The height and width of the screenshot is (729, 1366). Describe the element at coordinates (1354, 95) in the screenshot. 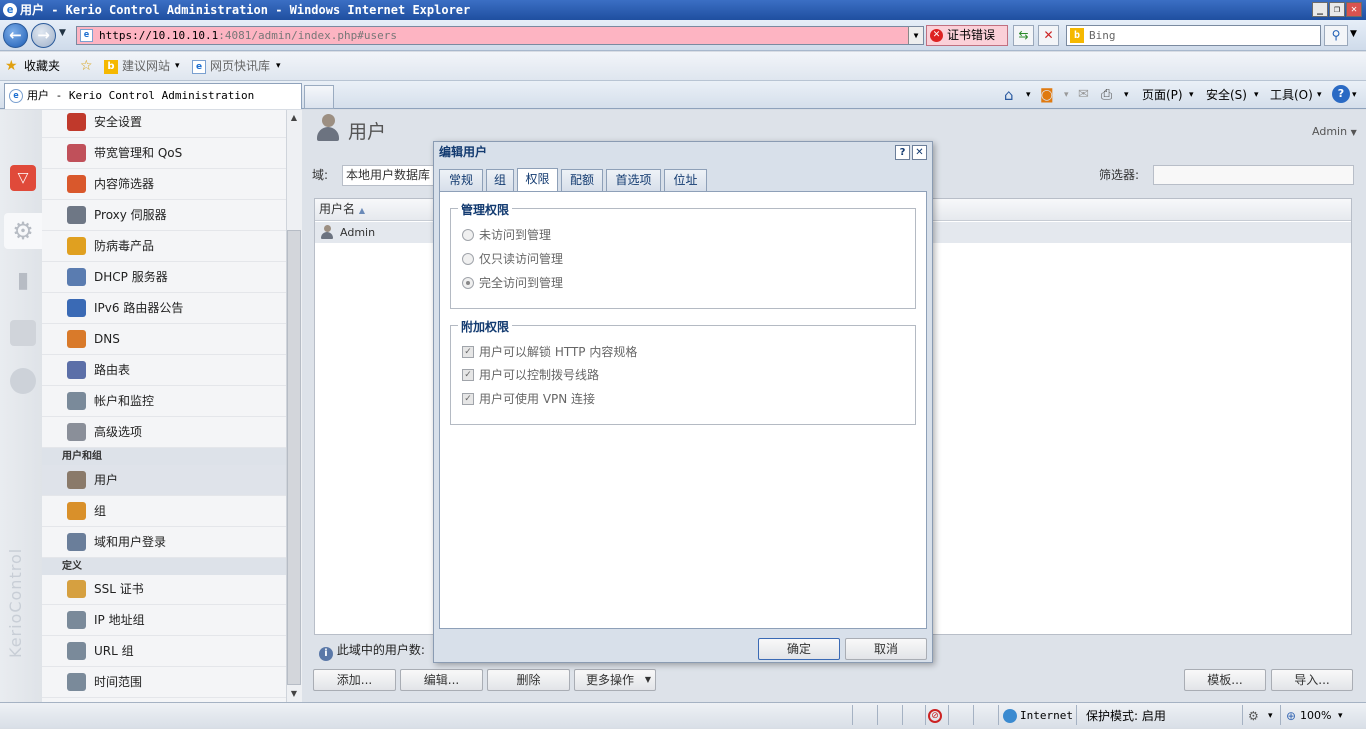

I see `help-dropdown-icon: ▾` at that location.